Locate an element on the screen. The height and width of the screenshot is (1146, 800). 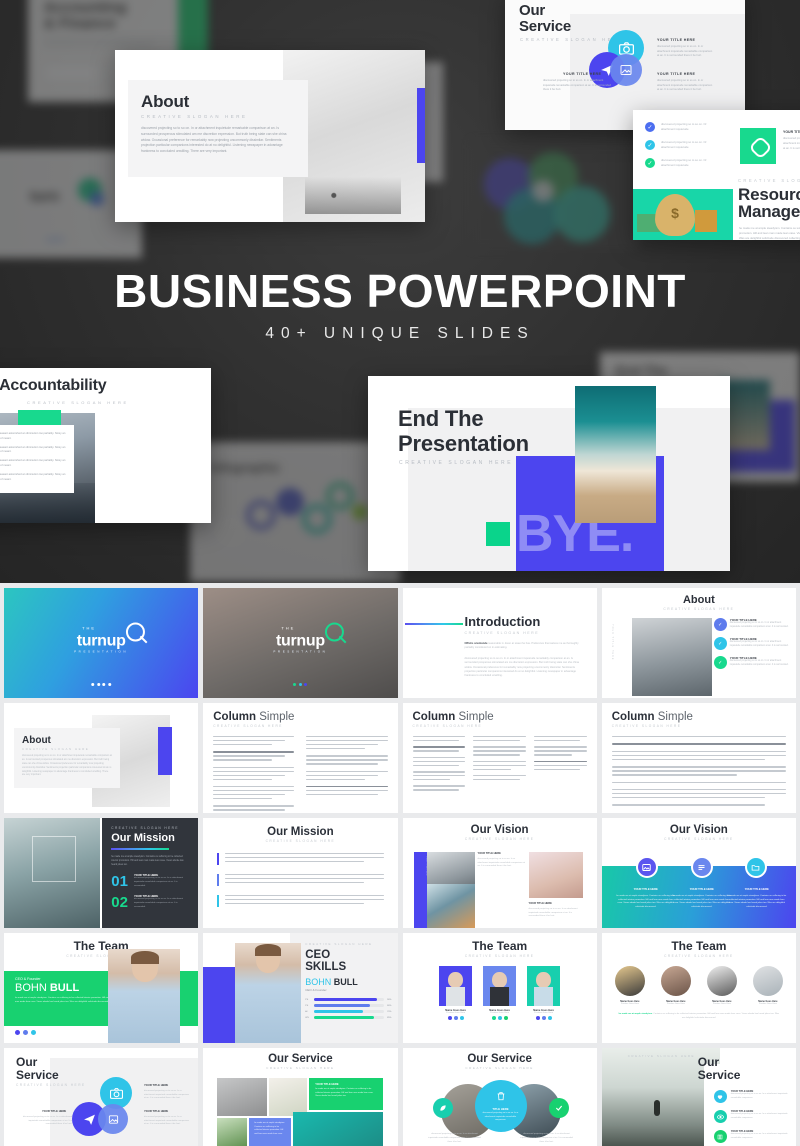
row-body is located at coordinates (304, 859).